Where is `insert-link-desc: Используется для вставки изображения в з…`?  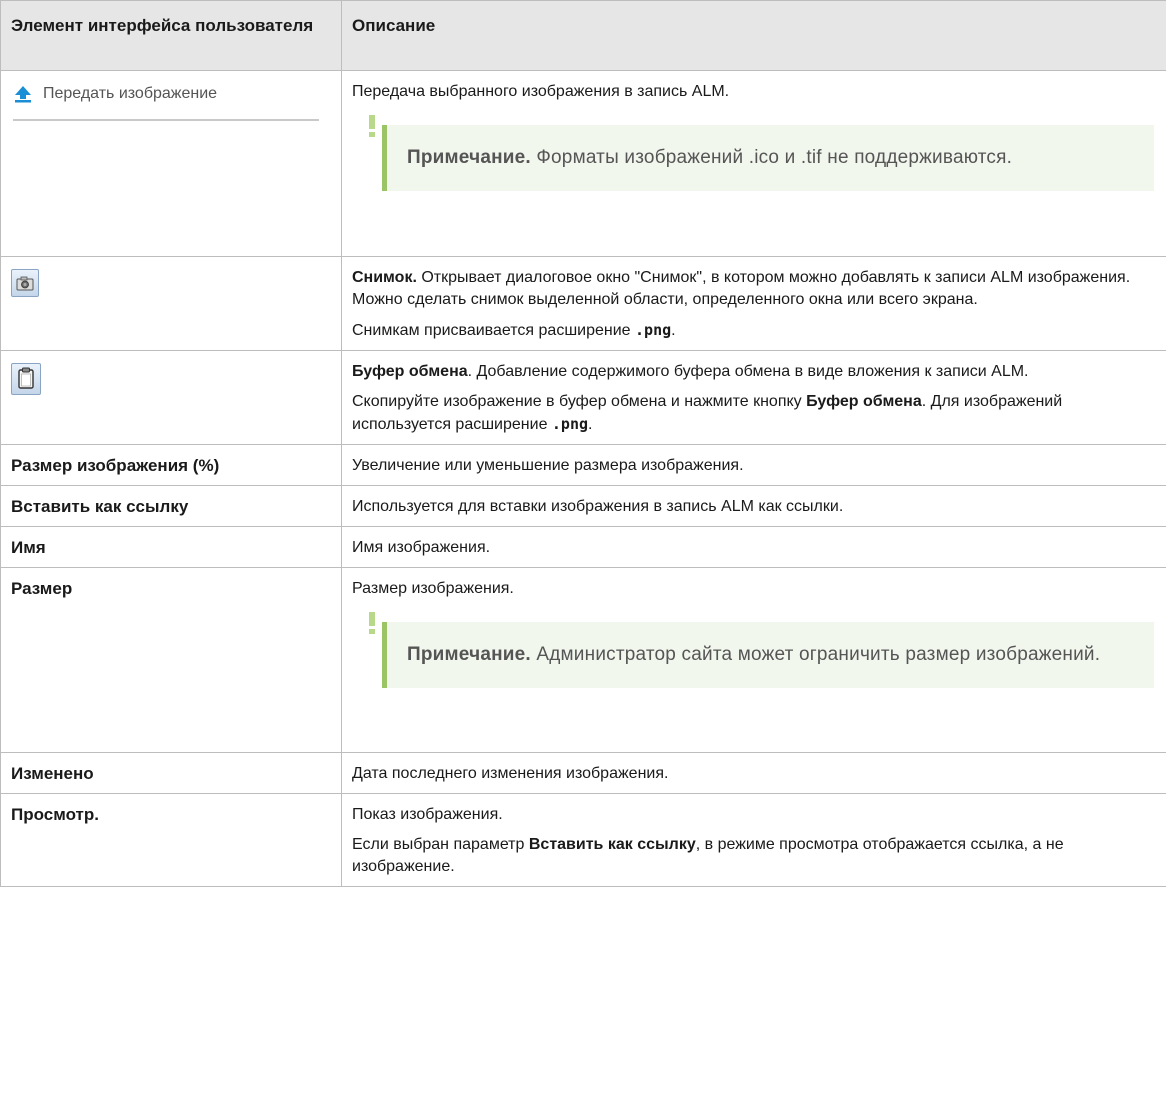
insert-link-desc: Используется для вставки изображения в з… is located at coordinates (753, 506).